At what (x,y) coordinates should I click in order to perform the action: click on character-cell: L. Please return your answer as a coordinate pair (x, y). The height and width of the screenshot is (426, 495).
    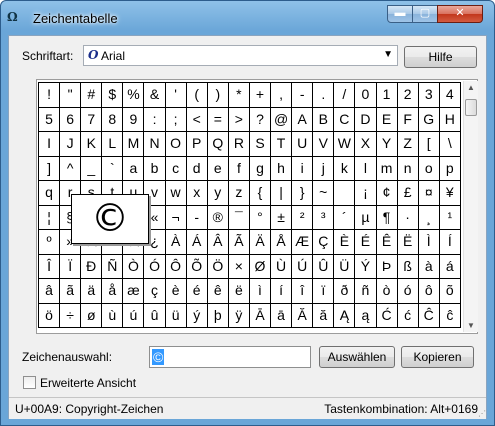
    Looking at the image, I should click on (113, 144).